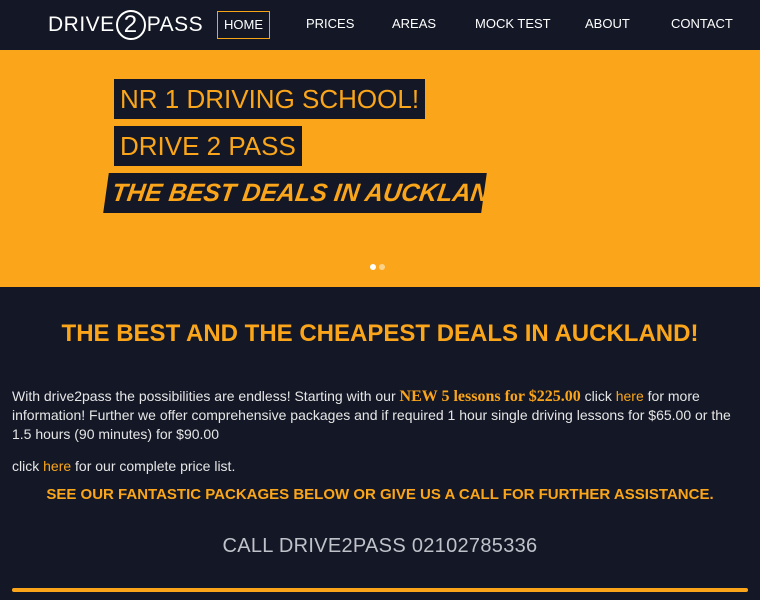 This screenshot has width=760, height=600. What do you see at coordinates (513, 25) in the screenshot?
I see `nav-mock-test: MOCK TEST` at bounding box center [513, 25].